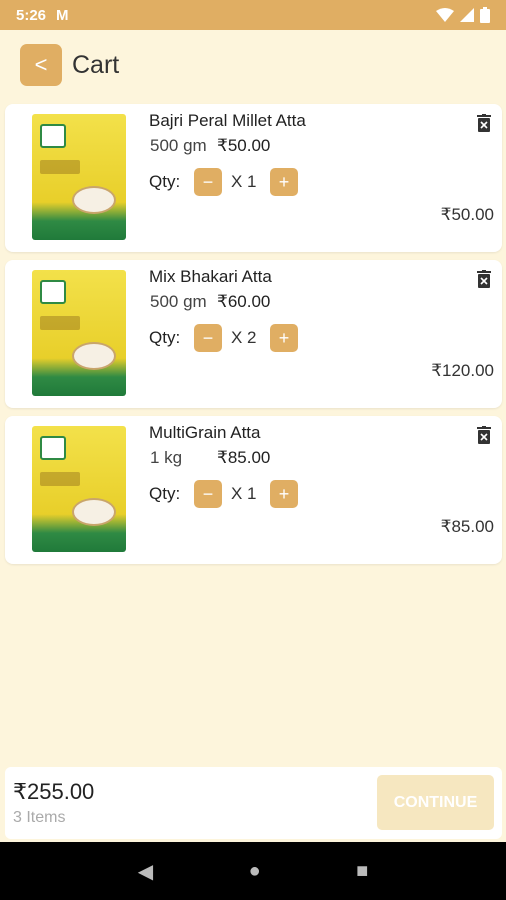  What do you see at coordinates (445, 15) in the screenshot?
I see `wifi-icon` at bounding box center [445, 15].